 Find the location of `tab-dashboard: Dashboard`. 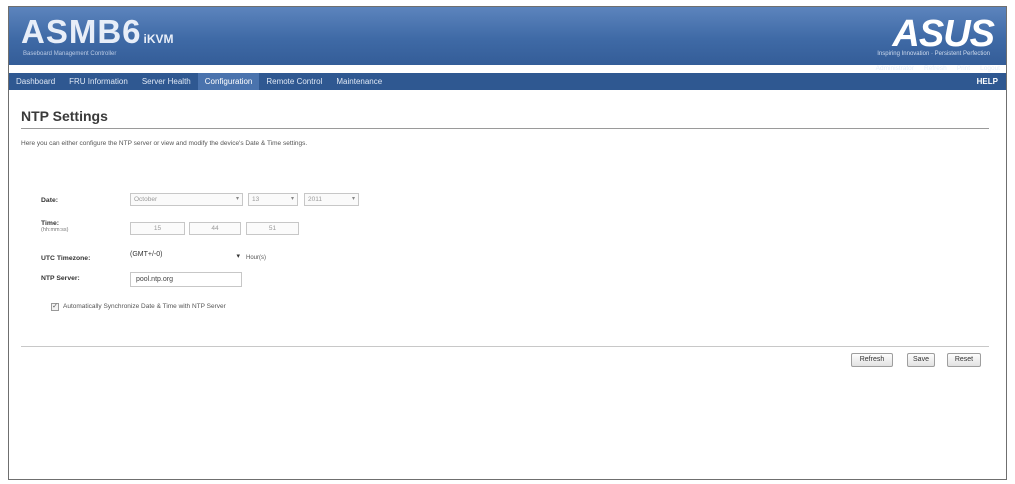

tab-dashboard: Dashboard is located at coordinates (35, 81).